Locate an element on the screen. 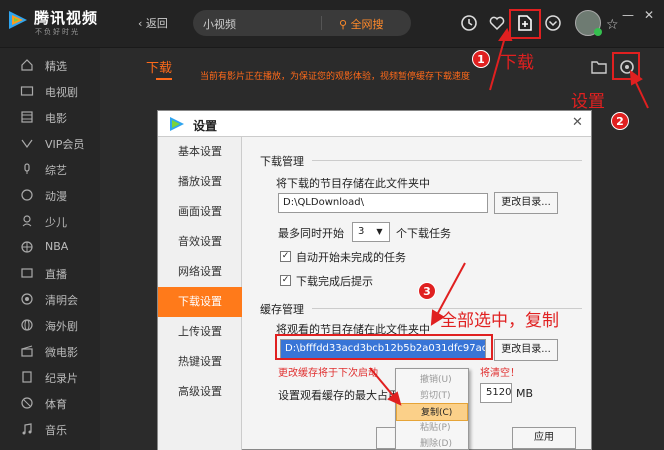  nav-hotkey: 热键设置 is located at coordinates (200, 362).